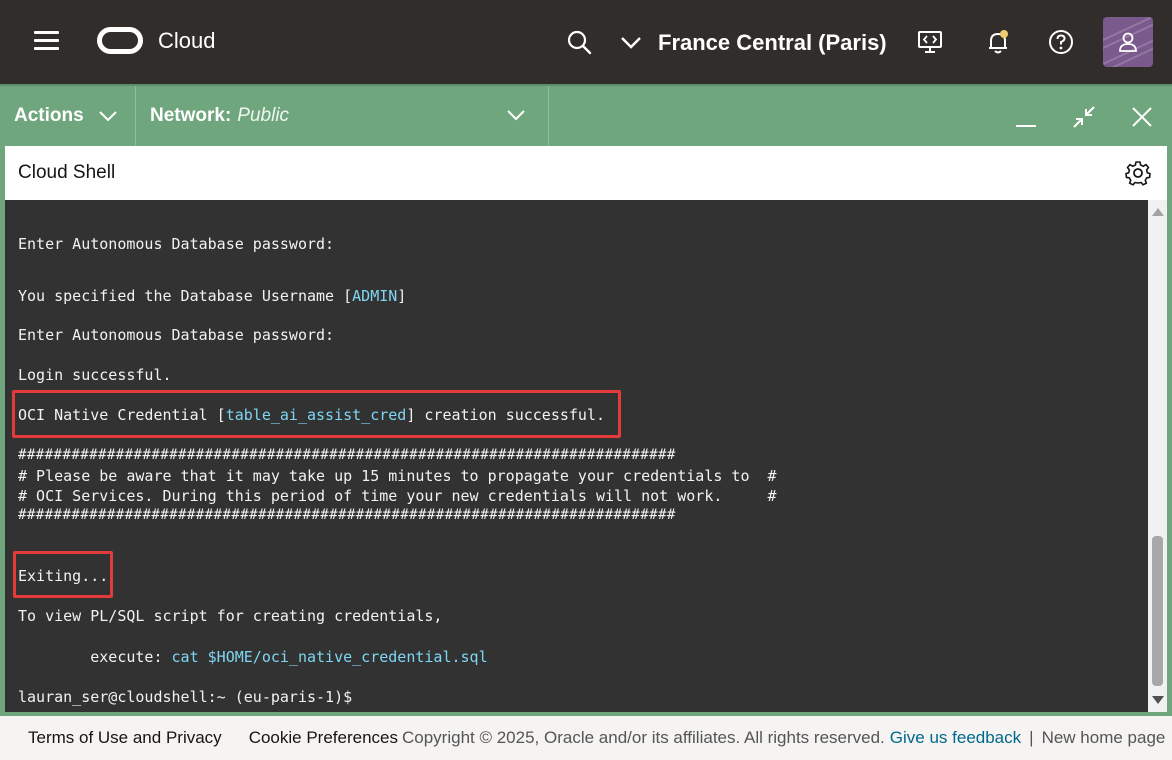  I want to click on user-avatar, so click(1128, 42).